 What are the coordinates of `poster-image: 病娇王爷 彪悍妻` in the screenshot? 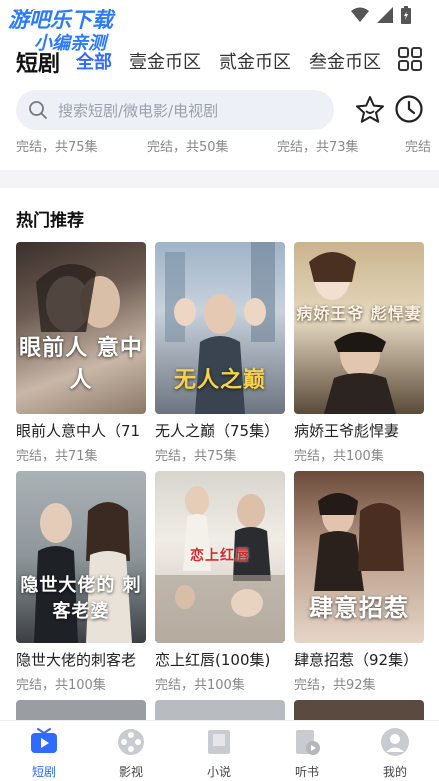 It's located at (359, 328).